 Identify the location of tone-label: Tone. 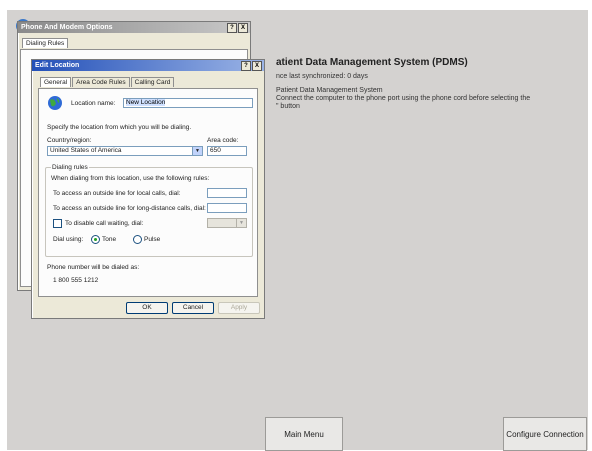
(109, 239).